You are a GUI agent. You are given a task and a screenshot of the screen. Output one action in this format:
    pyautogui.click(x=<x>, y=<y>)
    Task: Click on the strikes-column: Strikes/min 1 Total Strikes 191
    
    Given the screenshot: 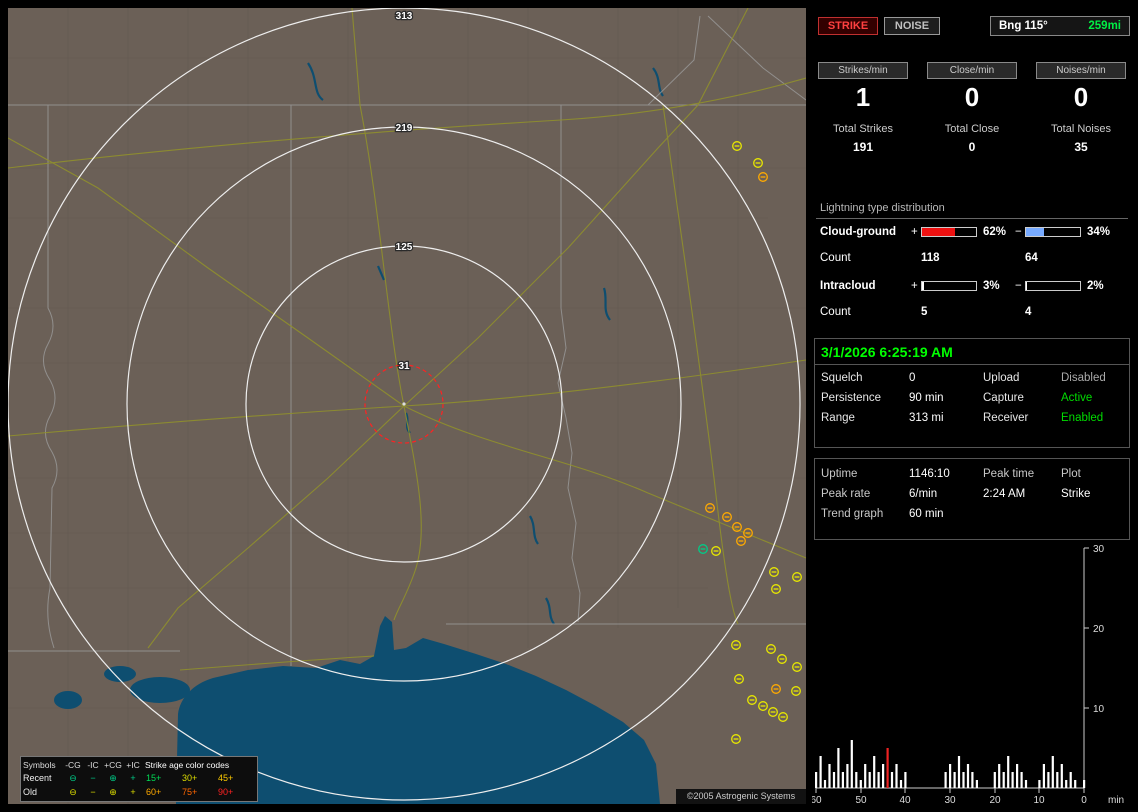 What is the action you would take?
    pyautogui.click(x=863, y=108)
    